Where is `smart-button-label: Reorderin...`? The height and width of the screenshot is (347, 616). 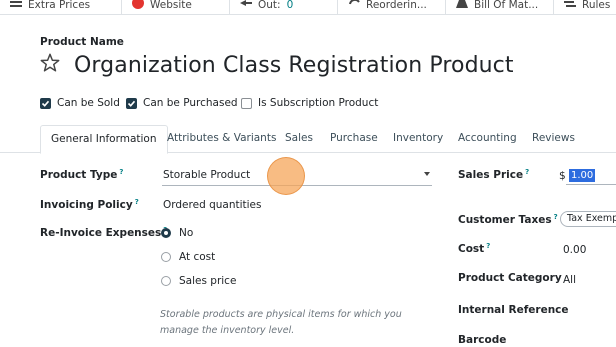 smart-button-label: Reorderin... is located at coordinates (396, 5).